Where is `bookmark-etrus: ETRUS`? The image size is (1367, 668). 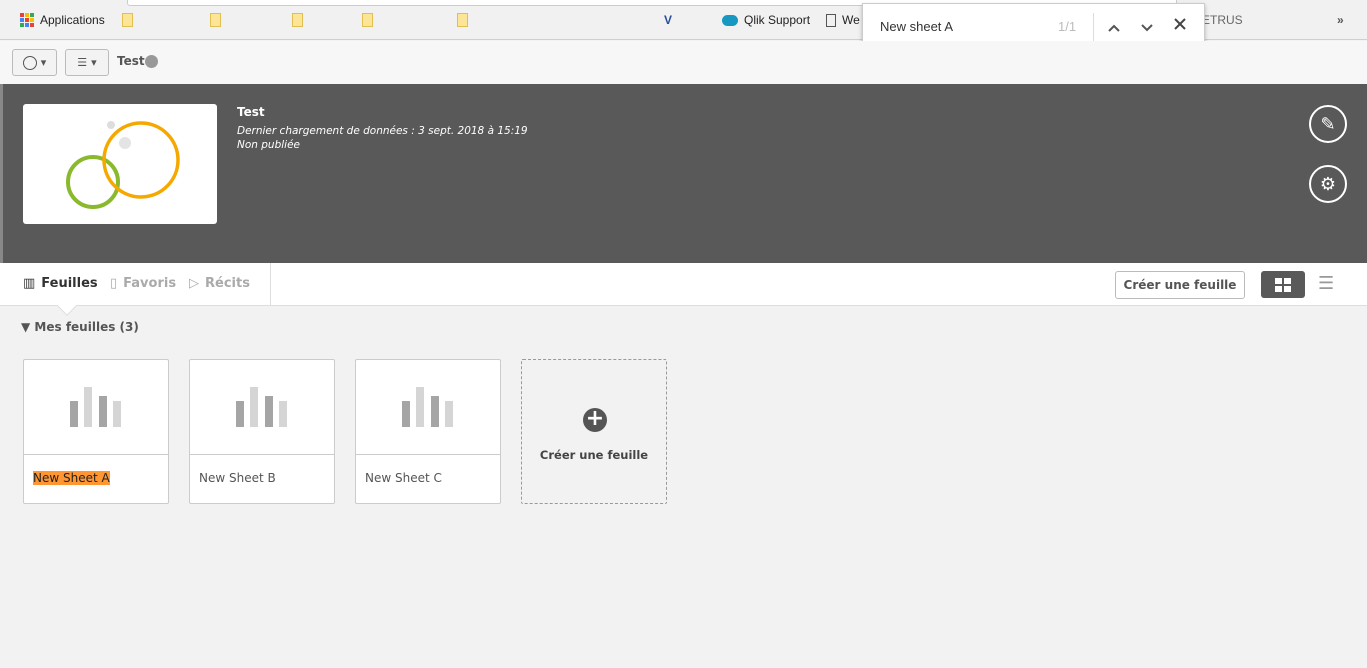 bookmark-etrus: ETRUS is located at coordinates (1222, 20).